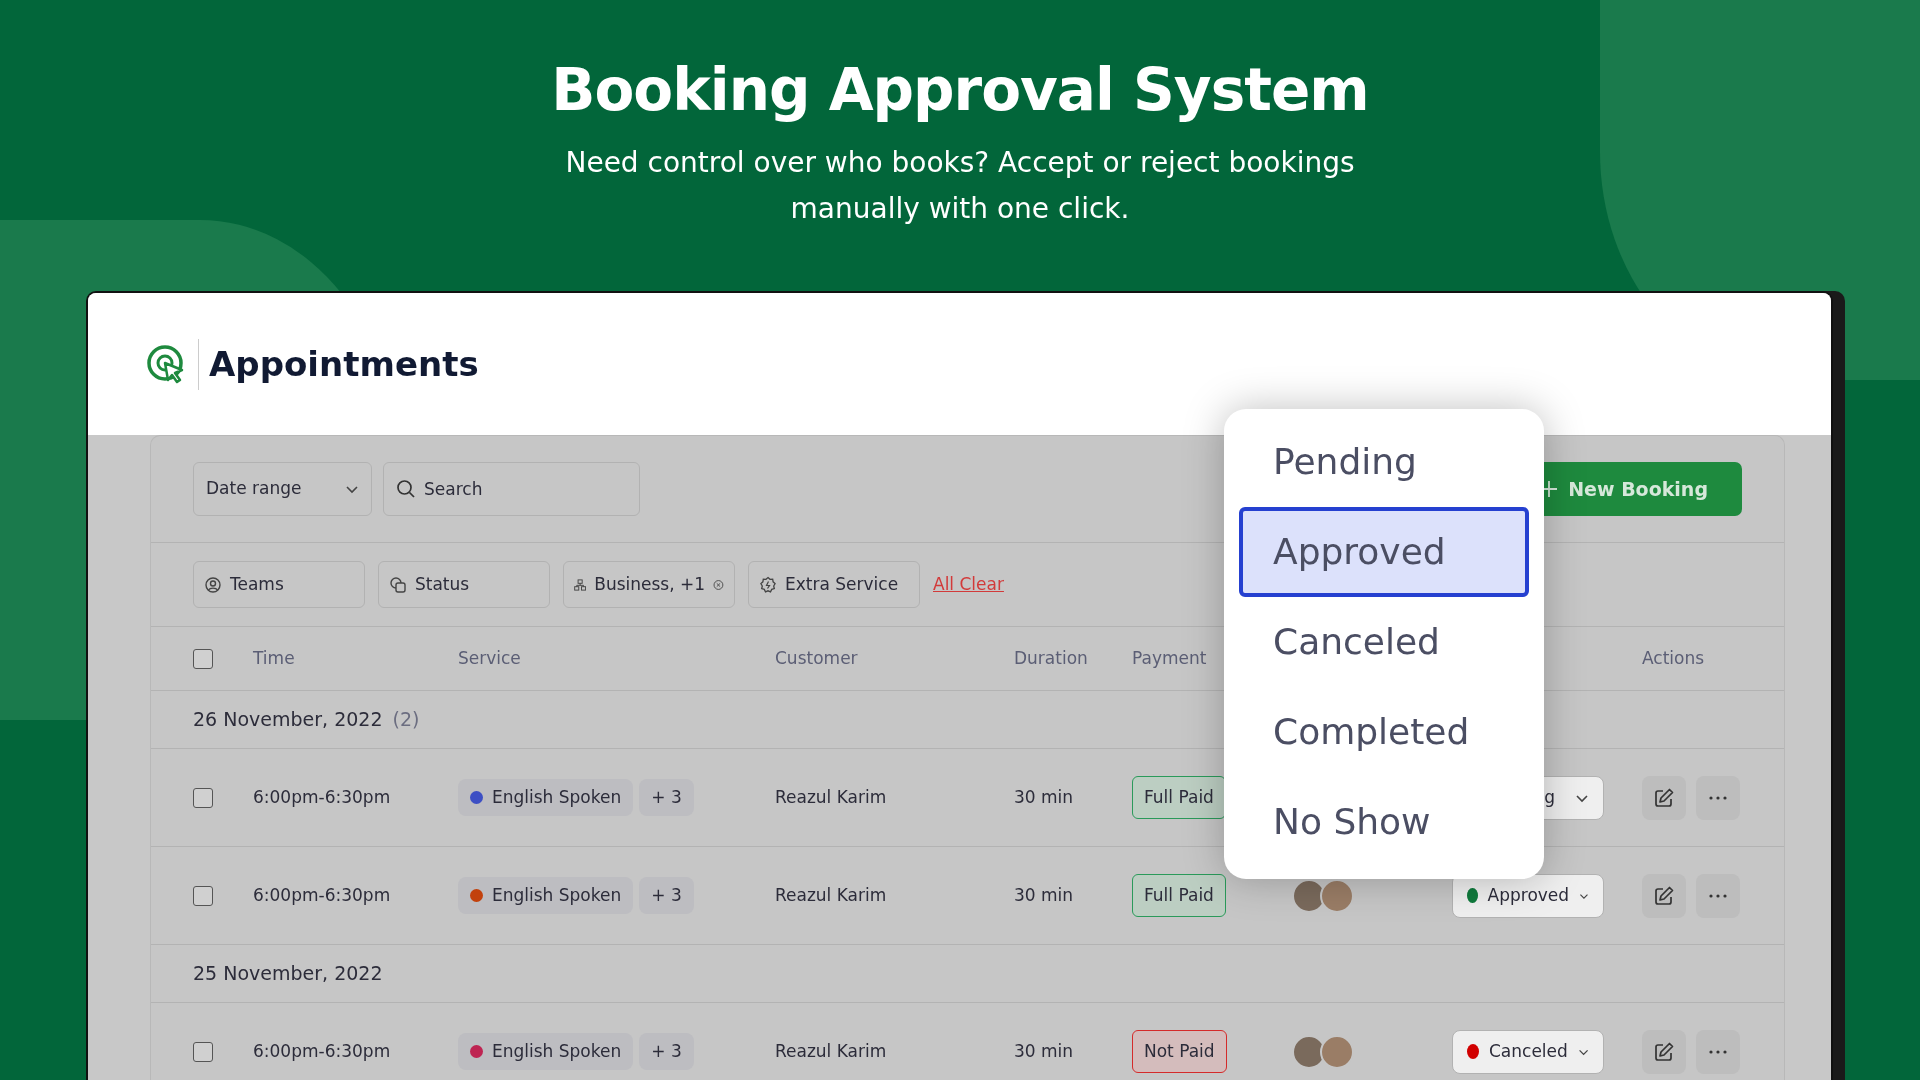 The width and height of the screenshot is (1920, 1080). Describe the element at coordinates (834, 584) in the screenshot. I see `filter-chip: Extra Service` at that location.